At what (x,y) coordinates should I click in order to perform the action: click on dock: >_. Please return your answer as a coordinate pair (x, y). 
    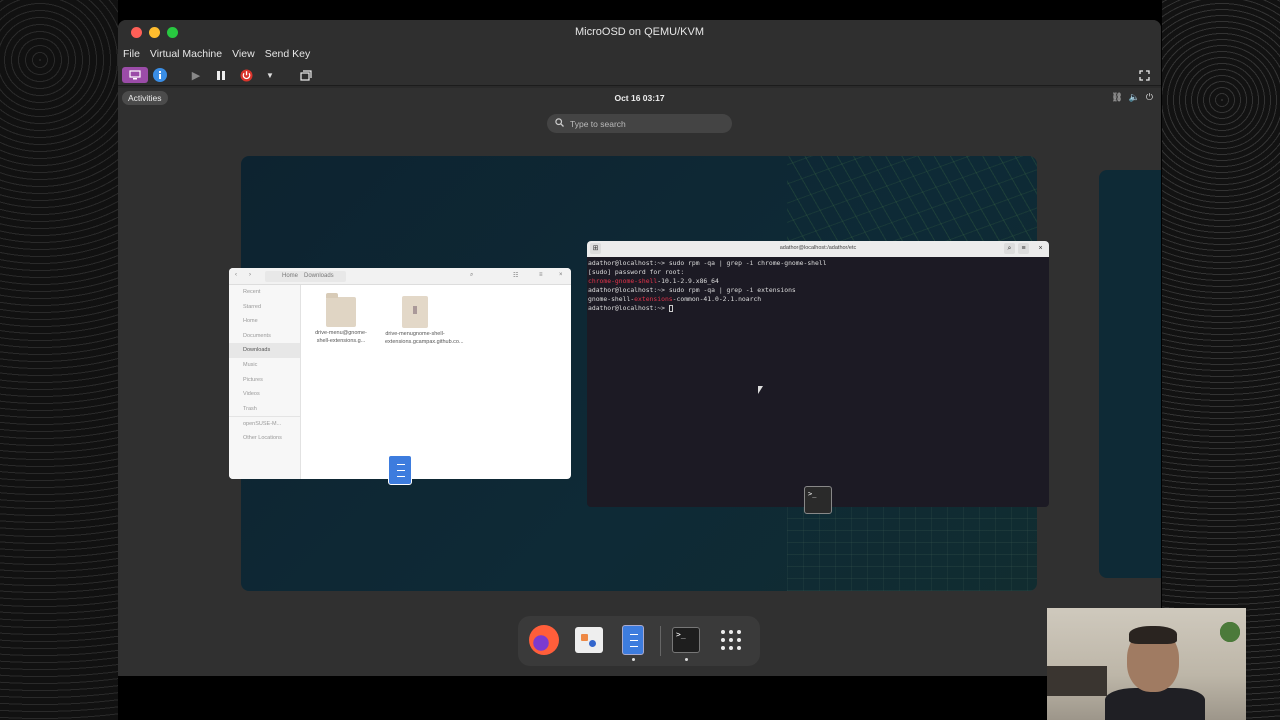
    Looking at the image, I should click on (639, 641).